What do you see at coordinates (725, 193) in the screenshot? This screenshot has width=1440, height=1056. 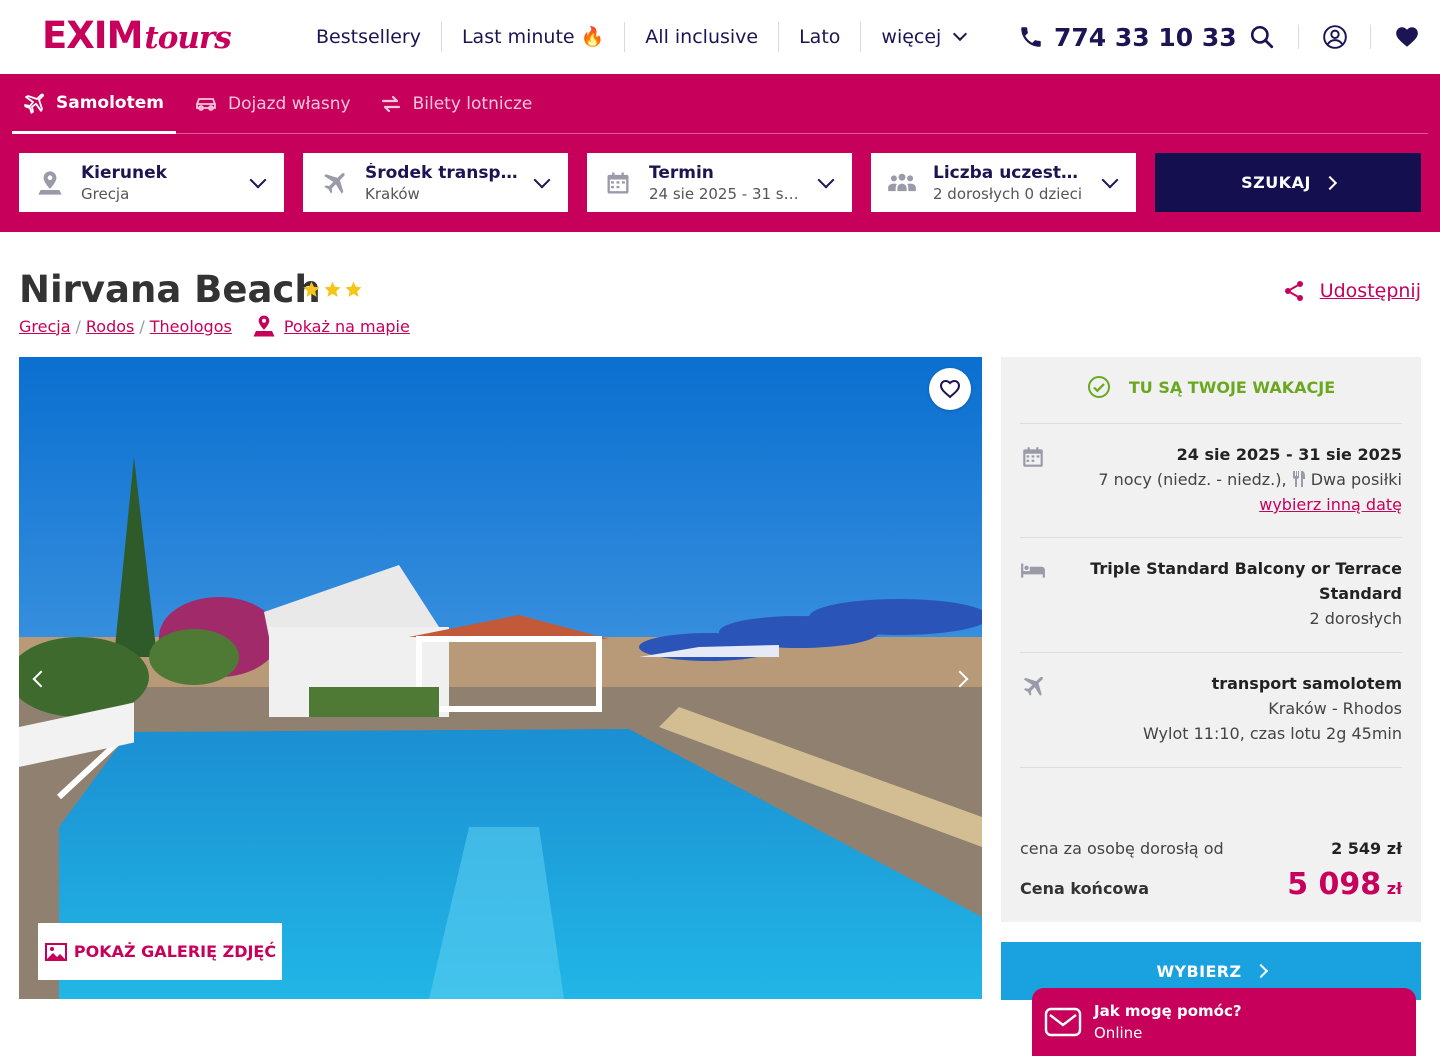 I see `field-value: 24 sie 2025 - 31 sie 2025` at bounding box center [725, 193].